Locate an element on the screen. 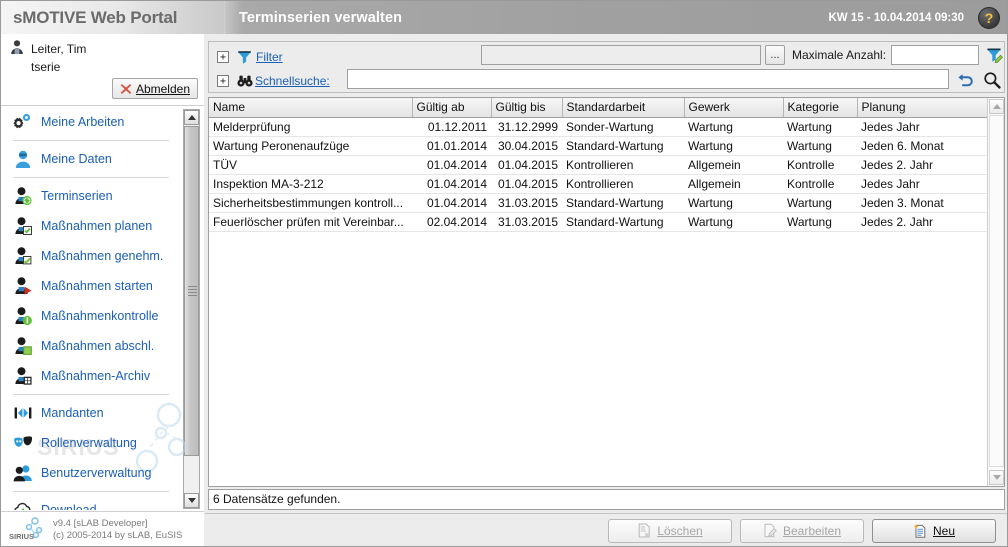 The height and width of the screenshot is (547, 1008). sidebar-item-label: Maßnahmen abschl. is located at coordinates (98, 346).